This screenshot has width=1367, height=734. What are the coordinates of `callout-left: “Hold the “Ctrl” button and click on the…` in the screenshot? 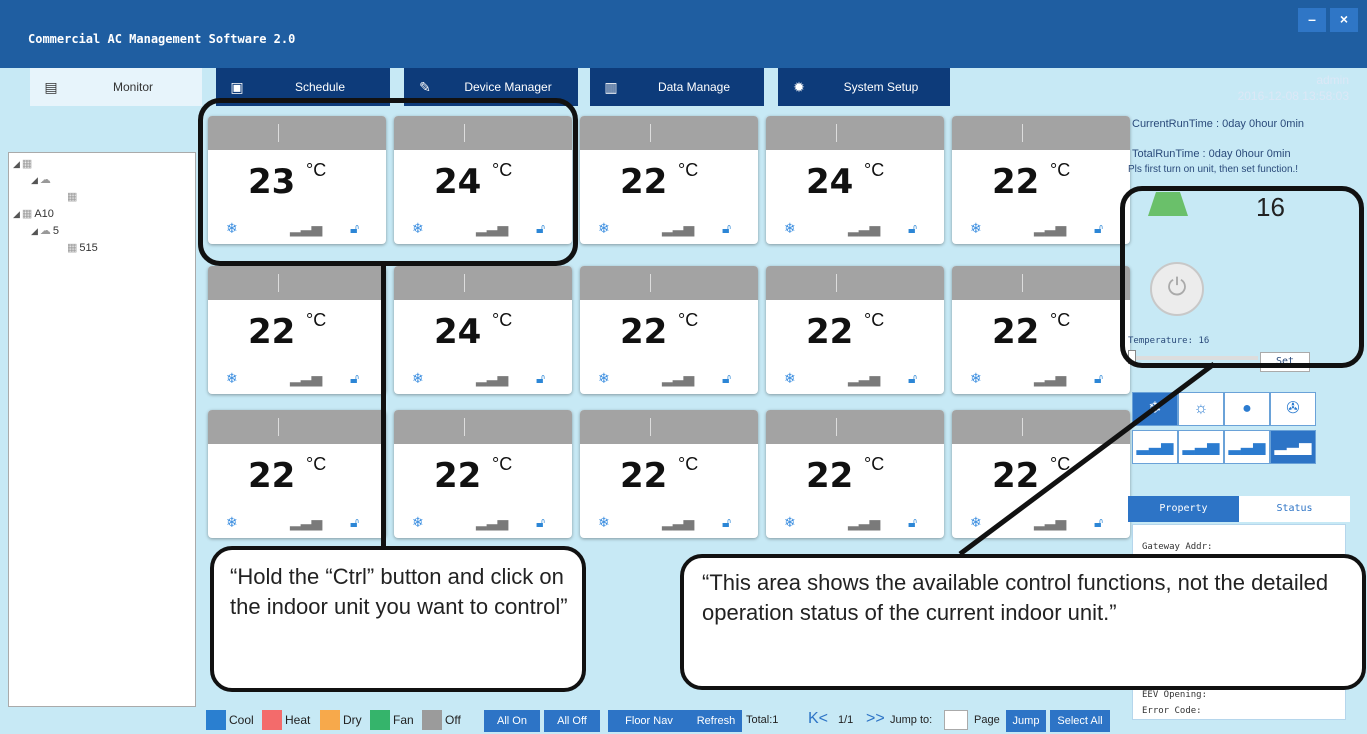 It's located at (398, 619).